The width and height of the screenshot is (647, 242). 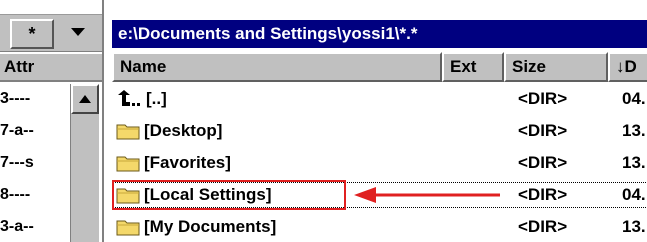 I want to click on date-column-header: ↓D, so click(x=627, y=67).